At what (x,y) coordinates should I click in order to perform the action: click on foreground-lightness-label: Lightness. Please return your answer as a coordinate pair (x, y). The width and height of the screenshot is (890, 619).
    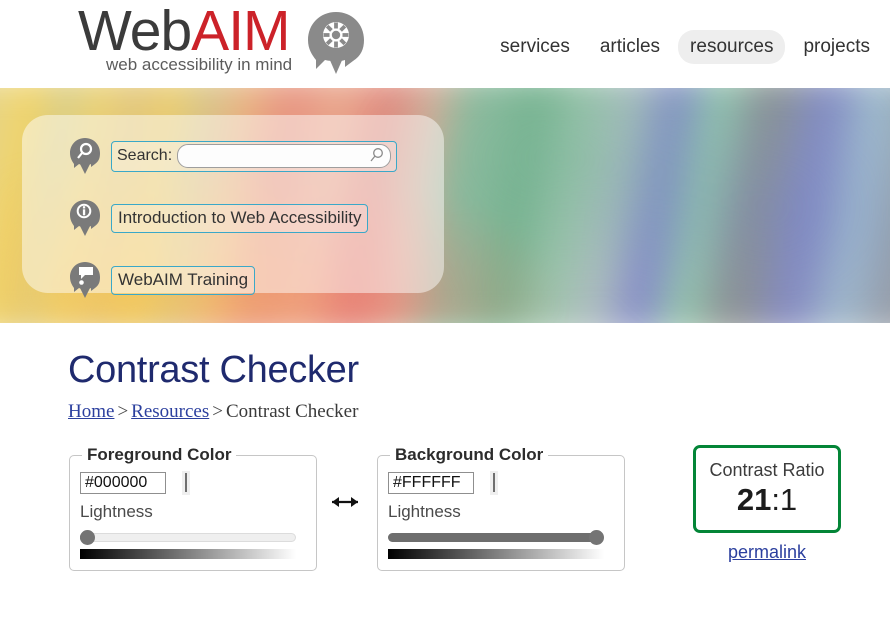
    Looking at the image, I should click on (116, 511).